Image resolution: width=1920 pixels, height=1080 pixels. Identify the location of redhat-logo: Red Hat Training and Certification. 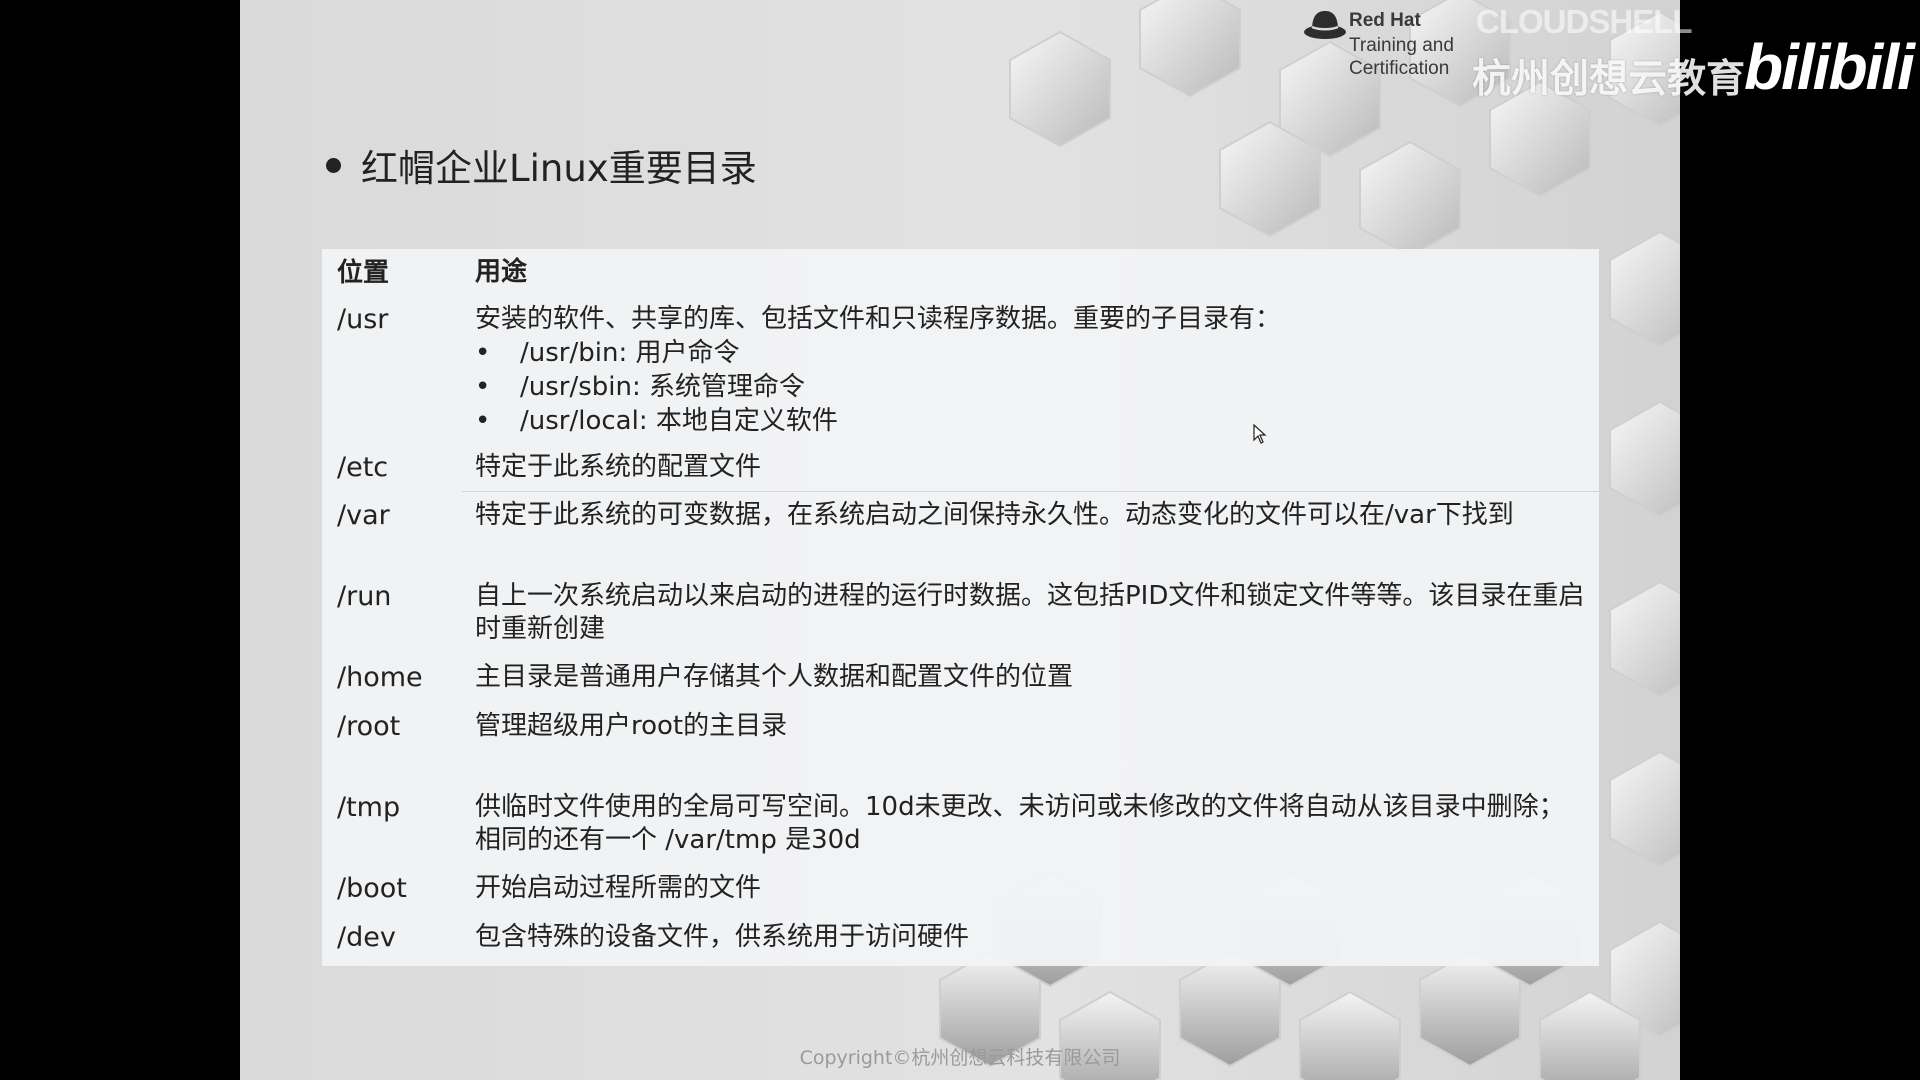
(1393, 48).